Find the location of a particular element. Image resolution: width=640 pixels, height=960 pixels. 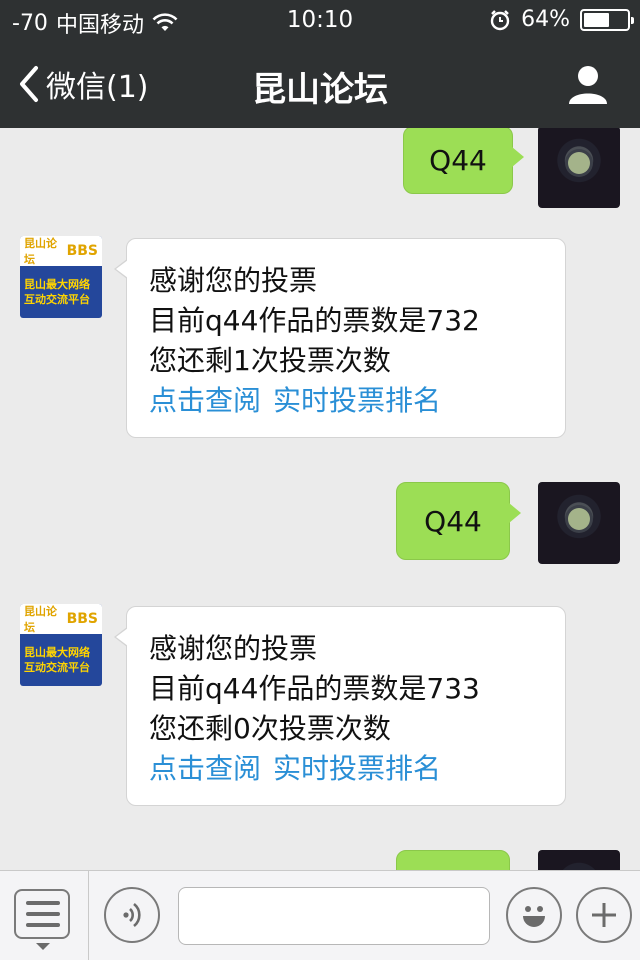

my-message-bubble is located at coordinates (453, 860).